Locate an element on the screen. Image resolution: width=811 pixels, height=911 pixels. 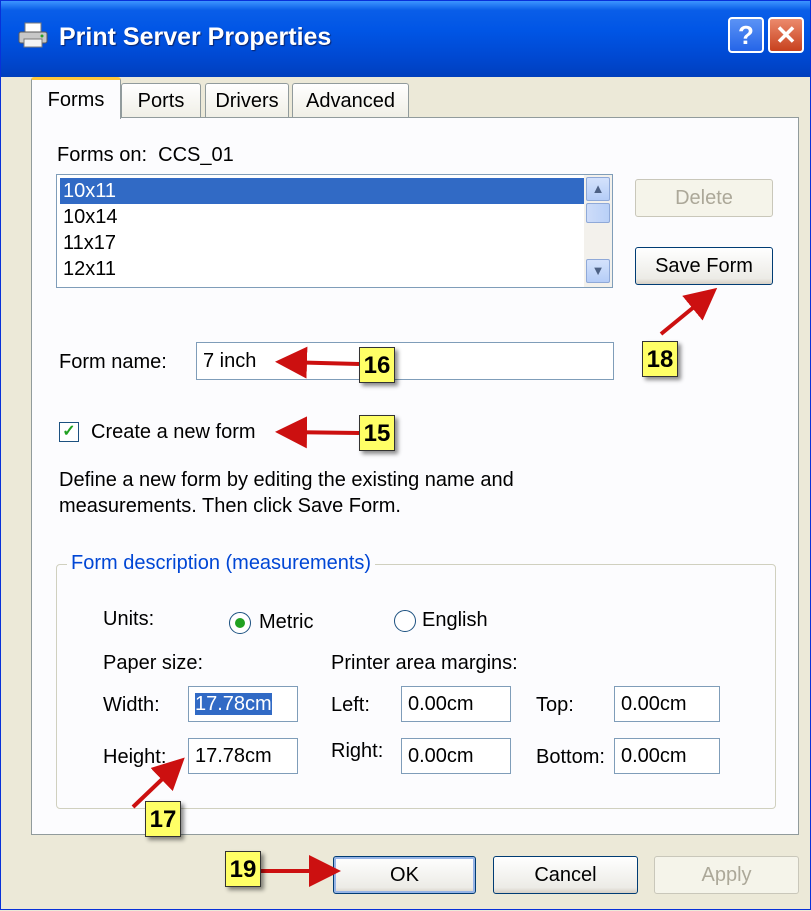
annotation-badge-18: 18 is located at coordinates (660, 359).